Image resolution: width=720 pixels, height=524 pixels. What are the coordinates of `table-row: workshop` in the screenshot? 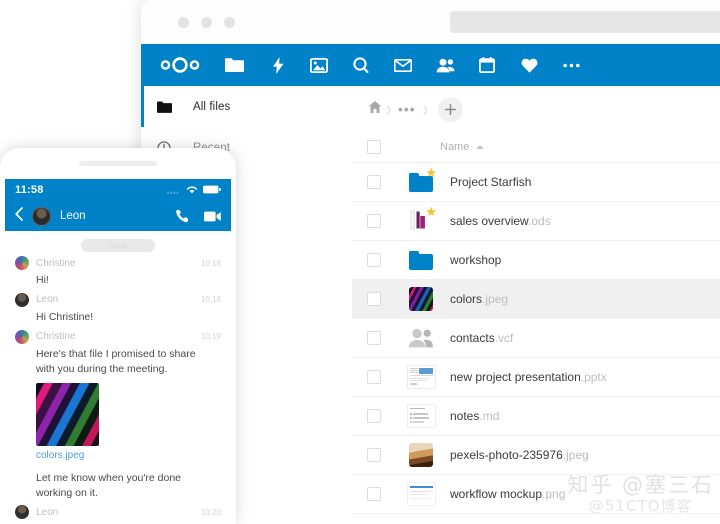 It's located at (536, 260).